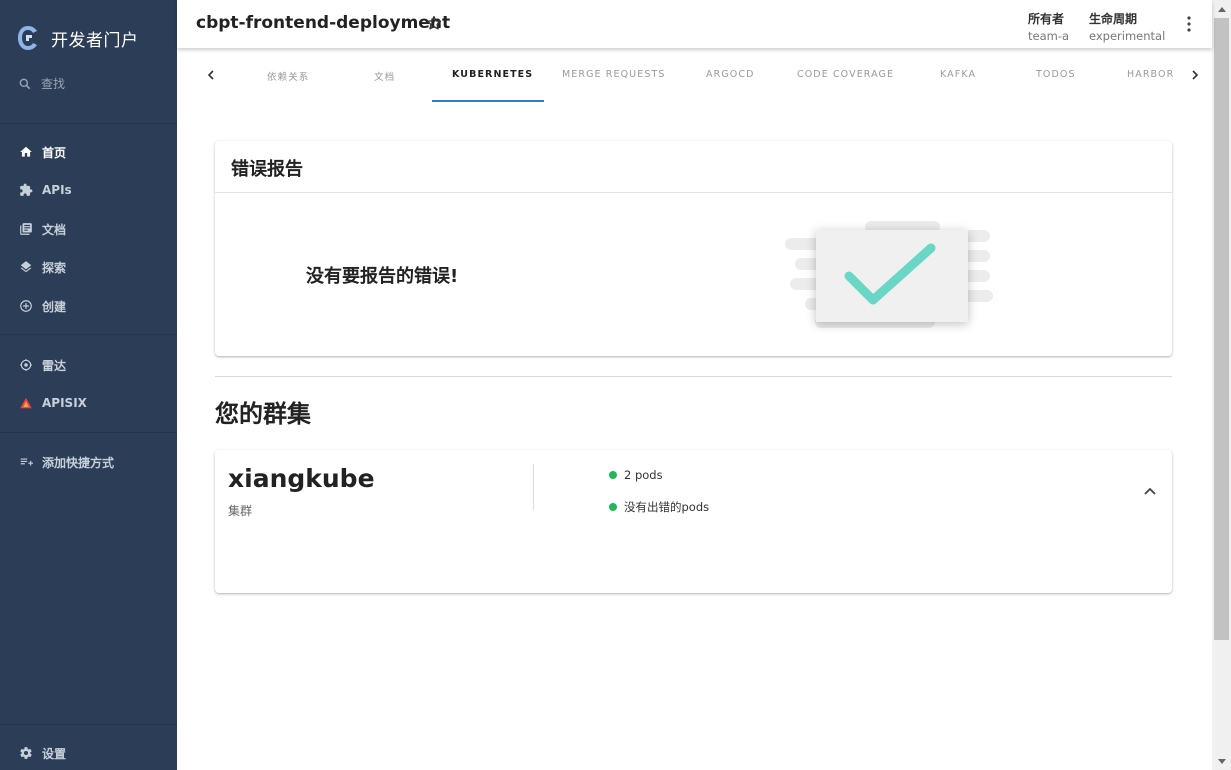 This screenshot has height=770, width=1231. What do you see at coordinates (1189, 24) in the screenshot?
I see `more-vert-icon` at bounding box center [1189, 24].